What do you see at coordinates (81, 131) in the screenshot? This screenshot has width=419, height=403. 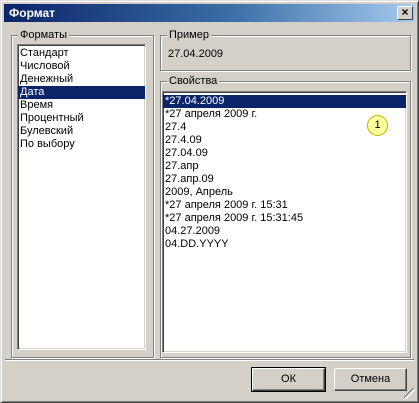 I see `format-item-boolean: Булевский` at bounding box center [81, 131].